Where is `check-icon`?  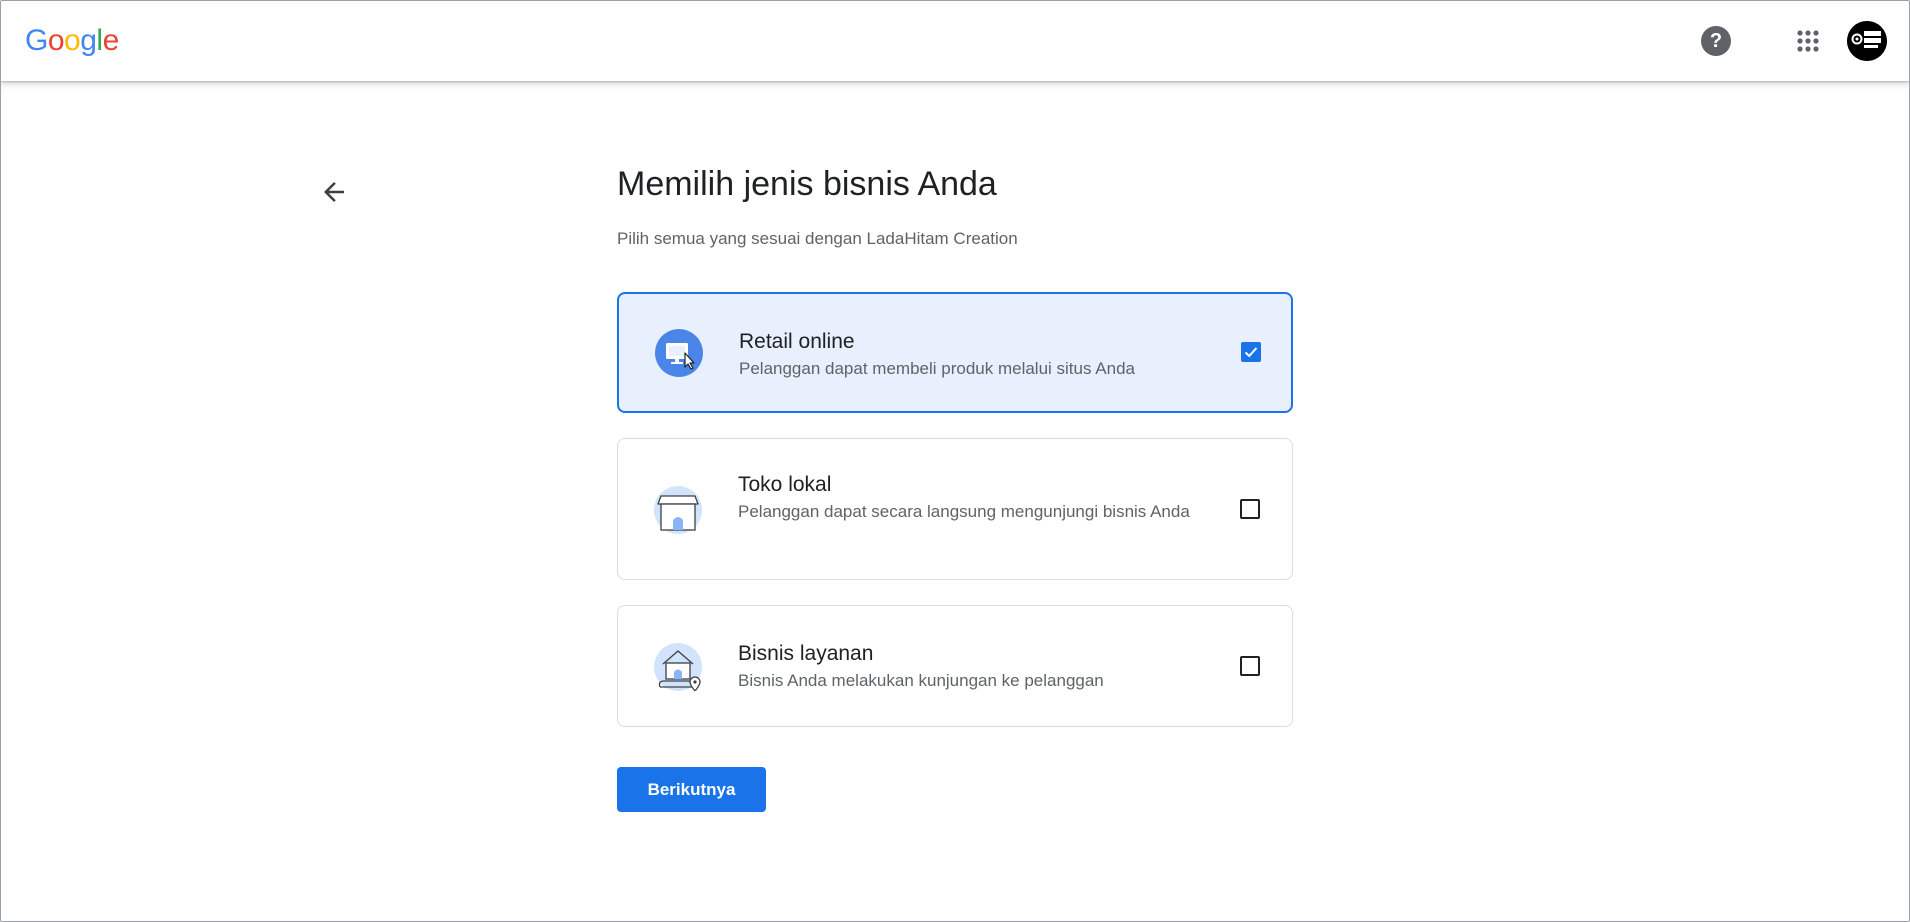
check-icon is located at coordinates (1251, 352).